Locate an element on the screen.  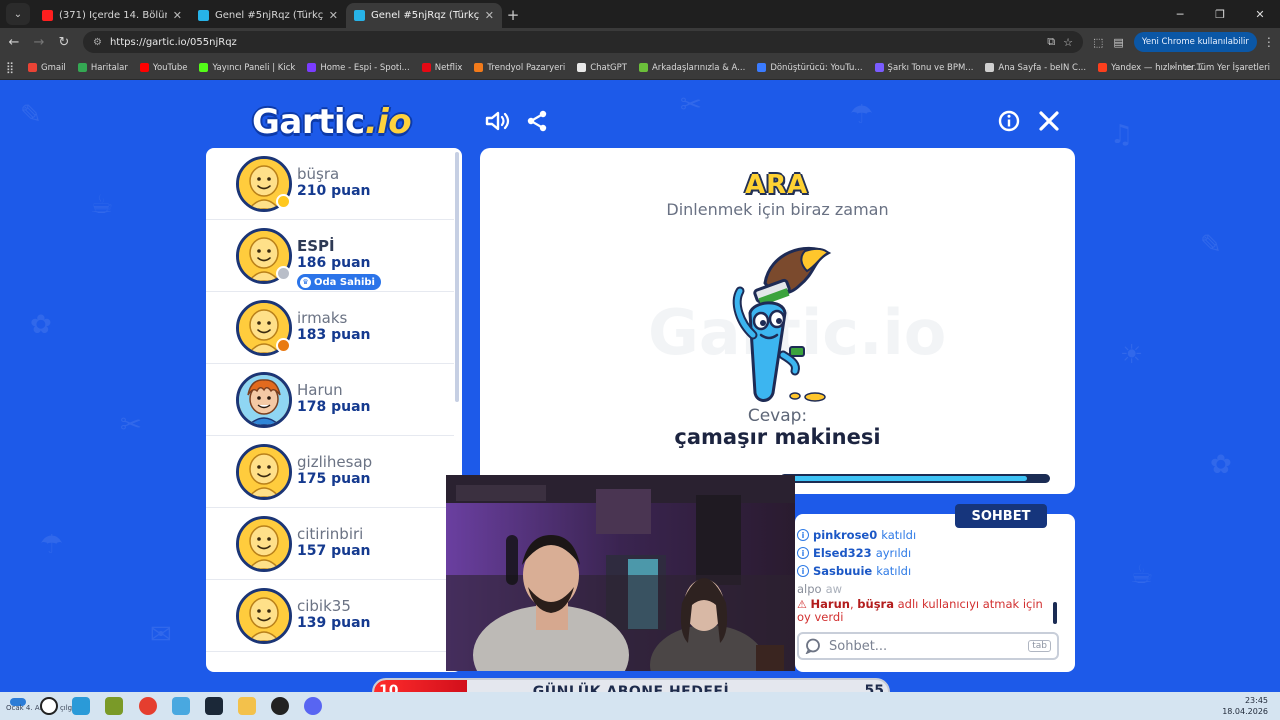
bookmark-item: Trendyol Pazaryeri is located at coordinates (519, 68).